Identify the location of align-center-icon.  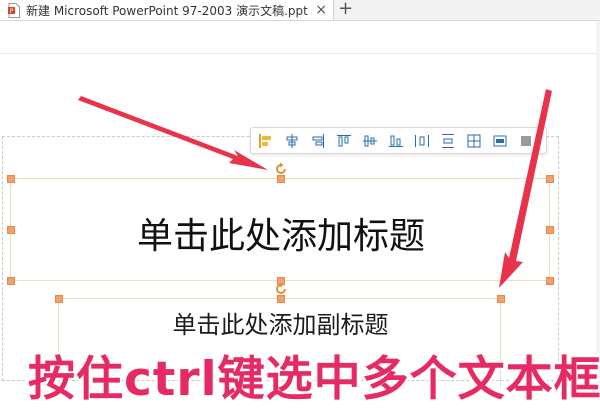
(292, 141).